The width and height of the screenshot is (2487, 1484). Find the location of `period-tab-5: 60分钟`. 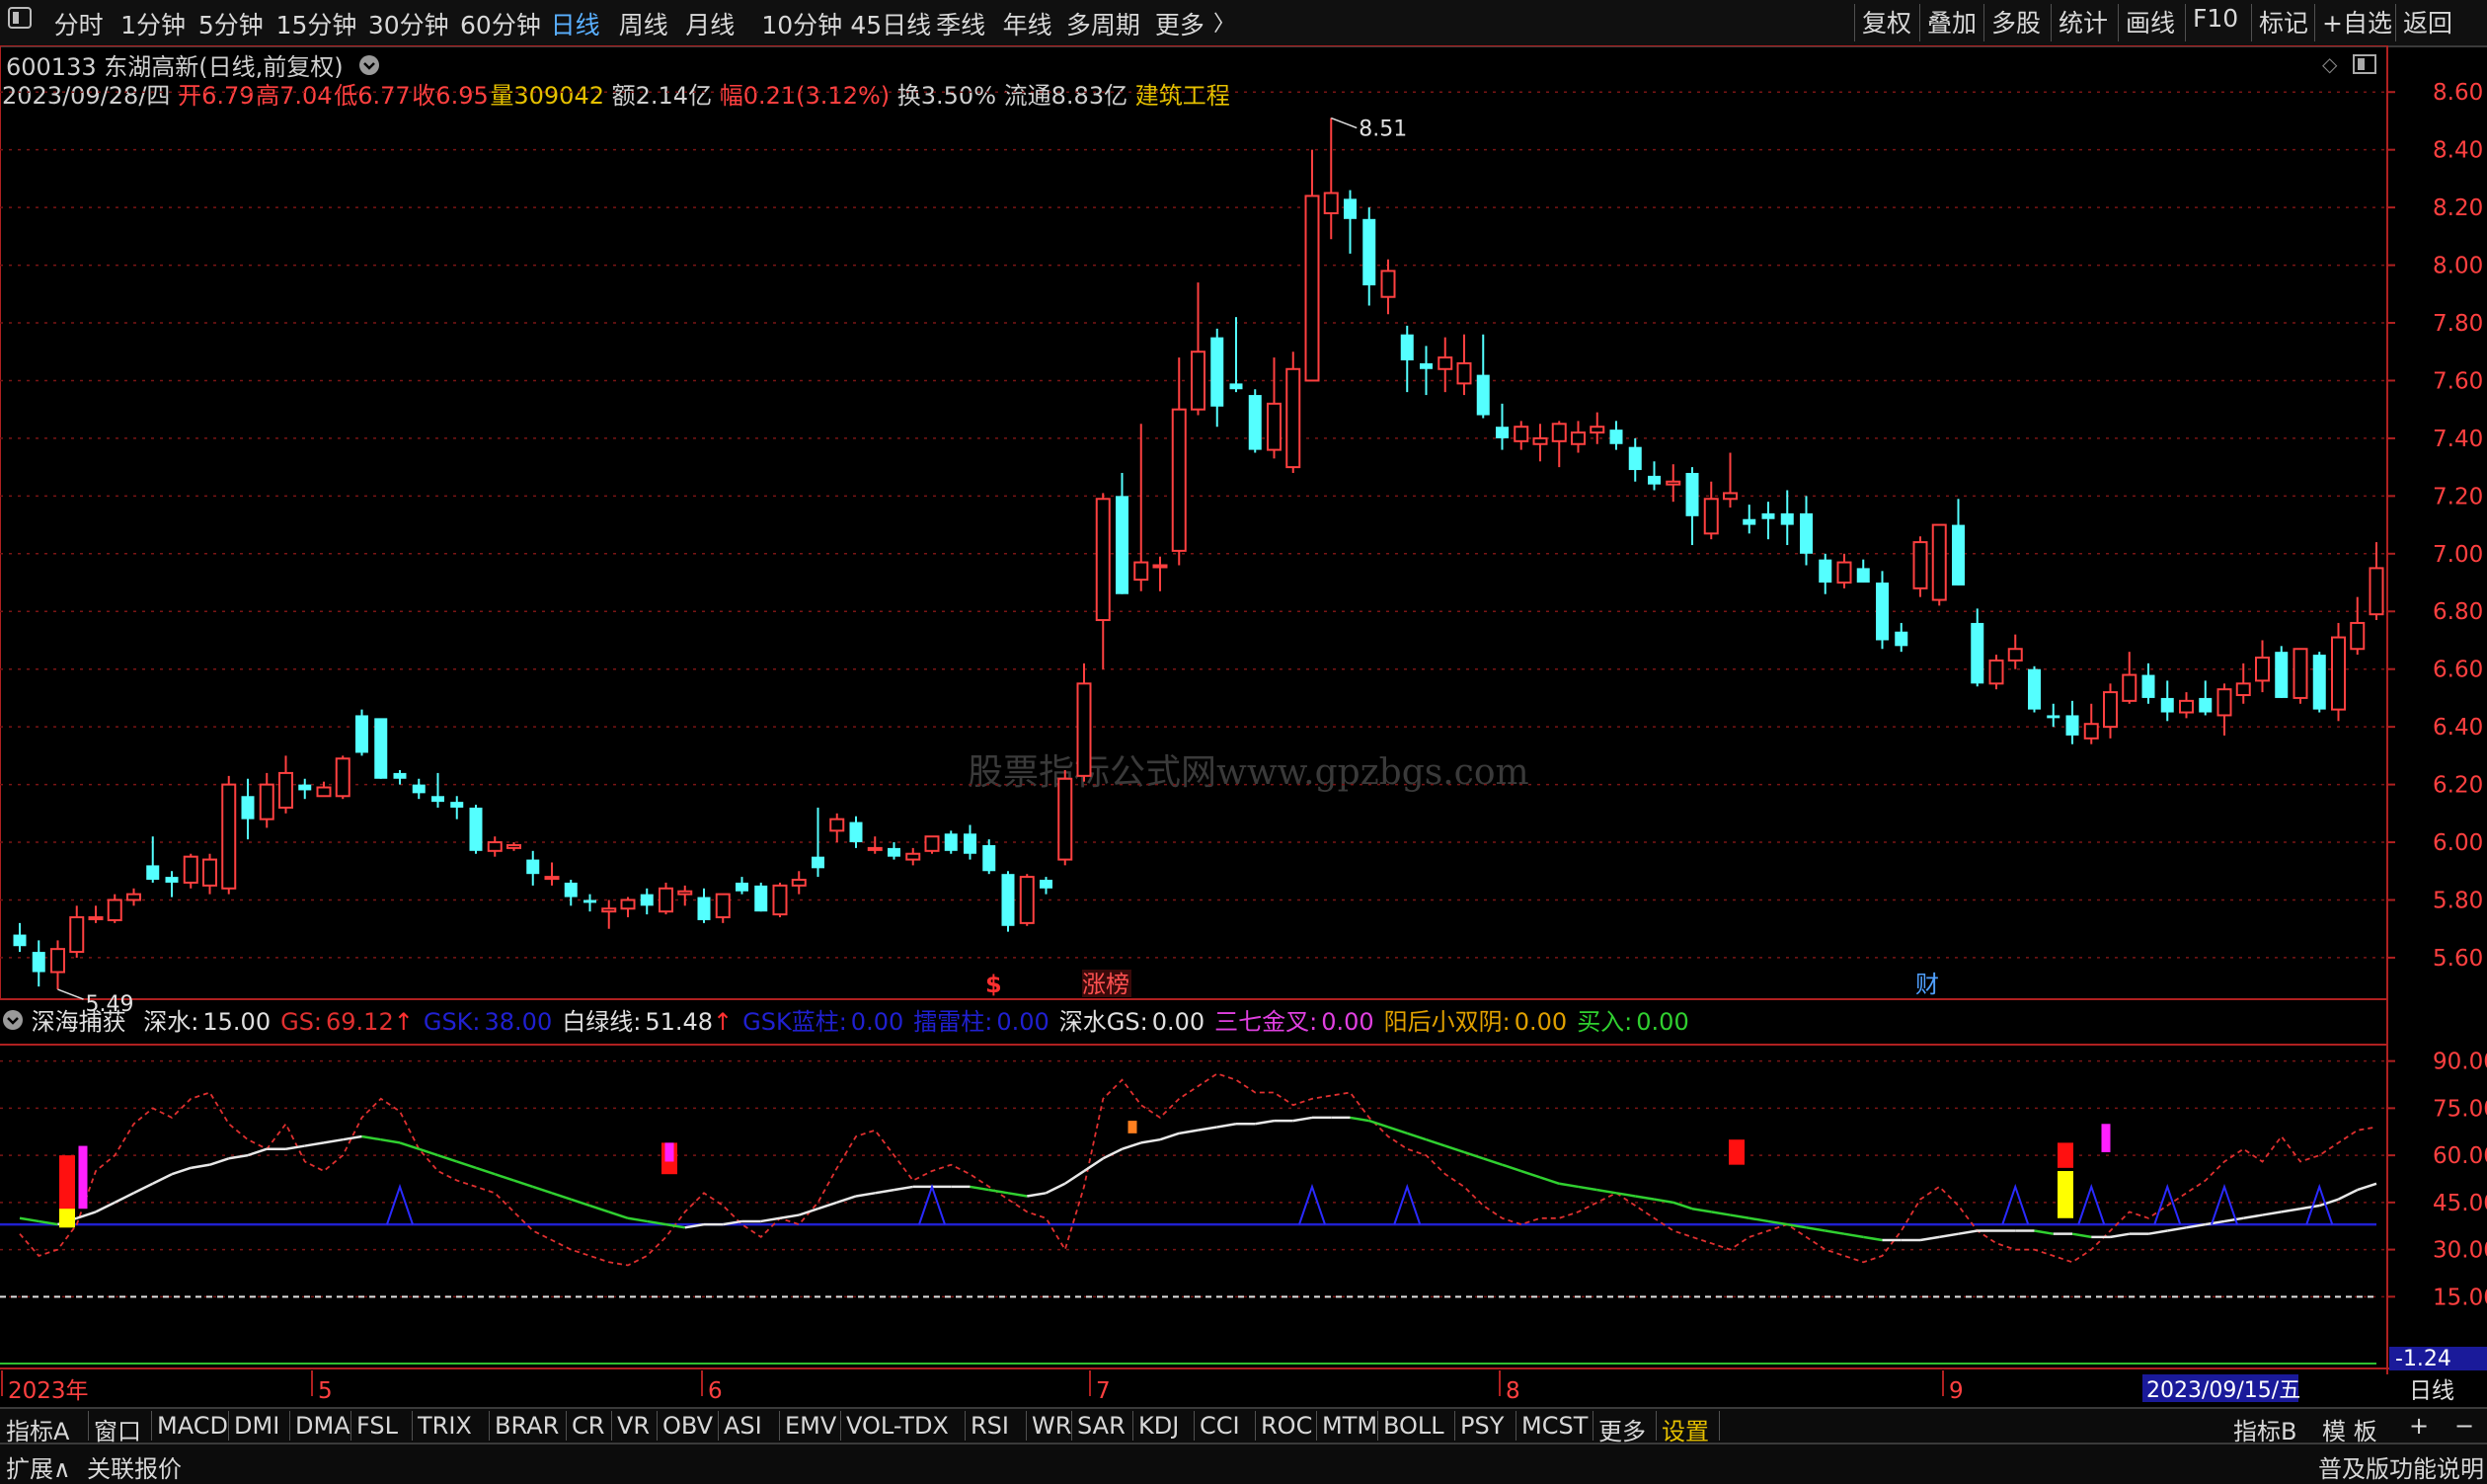

period-tab-5: 60分钟 is located at coordinates (501, 24).